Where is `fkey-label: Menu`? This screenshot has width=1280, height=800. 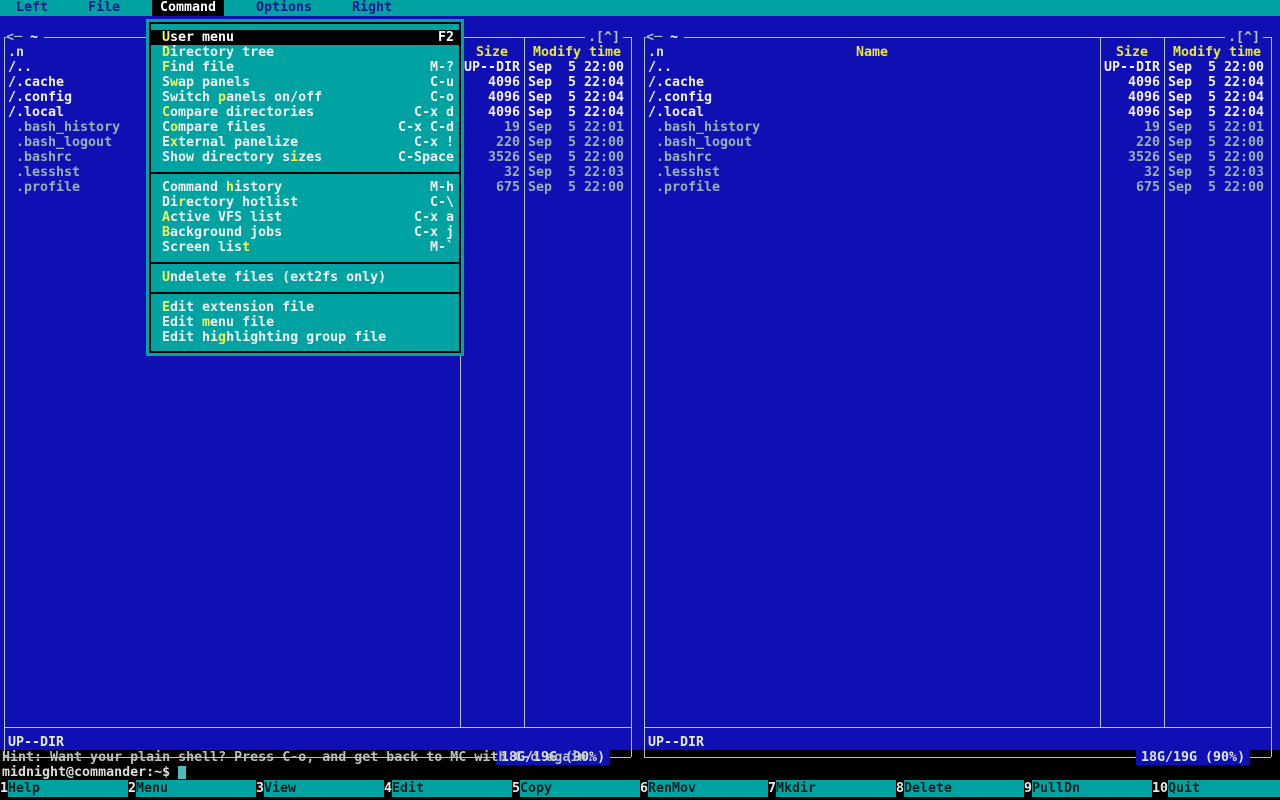
fkey-label: Menu is located at coordinates (196, 788).